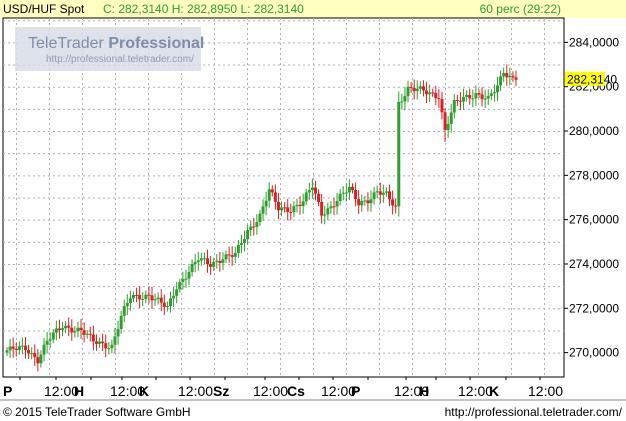 This screenshot has height=421, width=626. What do you see at coordinates (594, 131) in the screenshot?
I see `y-tick-label: 280,0000` at bounding box center [594, 131].